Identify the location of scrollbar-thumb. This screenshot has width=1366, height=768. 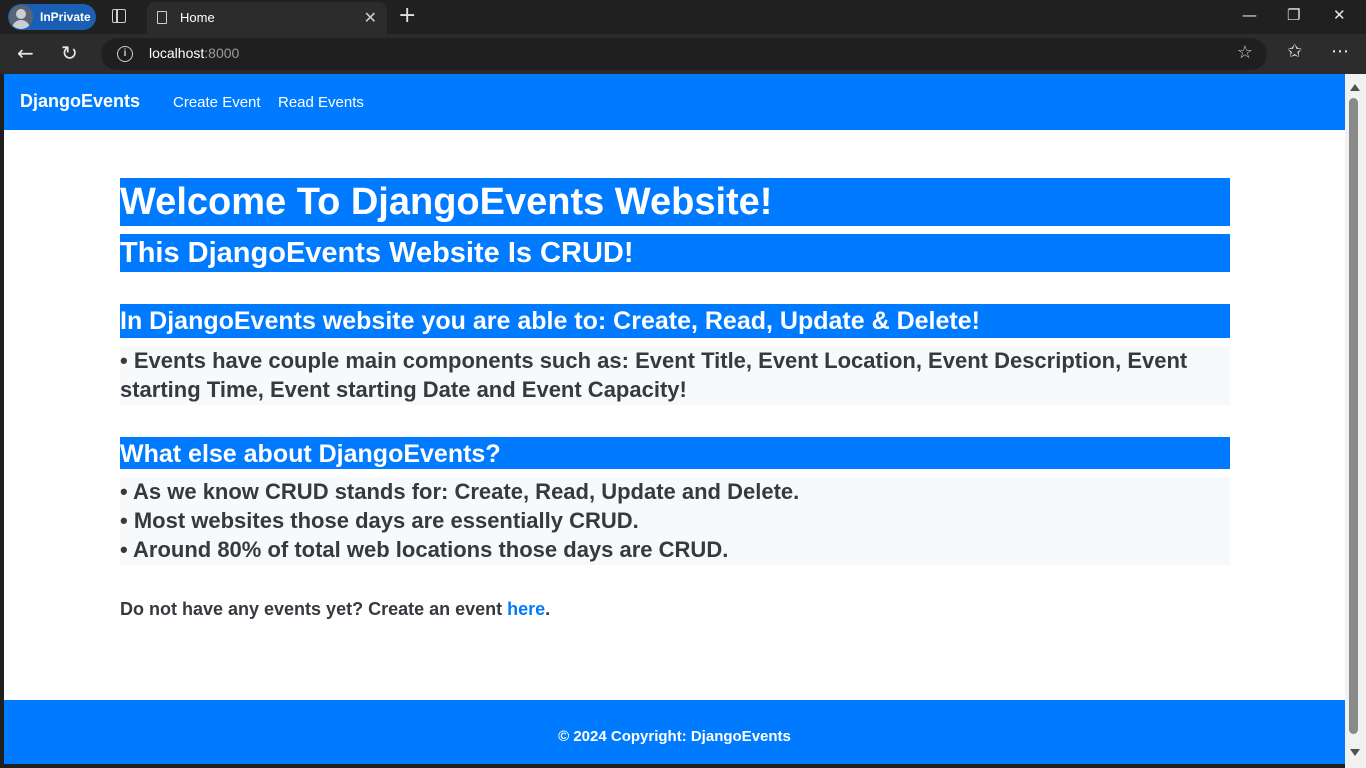
(1353, 416).